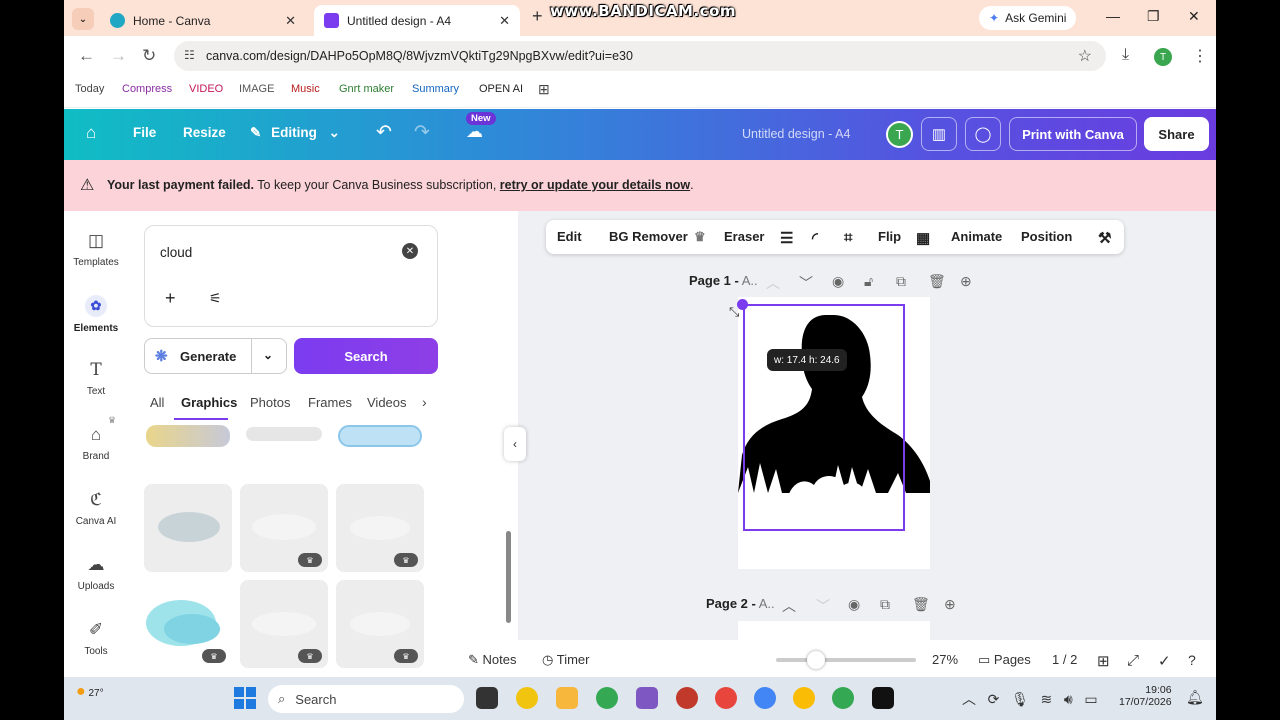  I want to click on tab-photos: Photos, so click(270, 402).